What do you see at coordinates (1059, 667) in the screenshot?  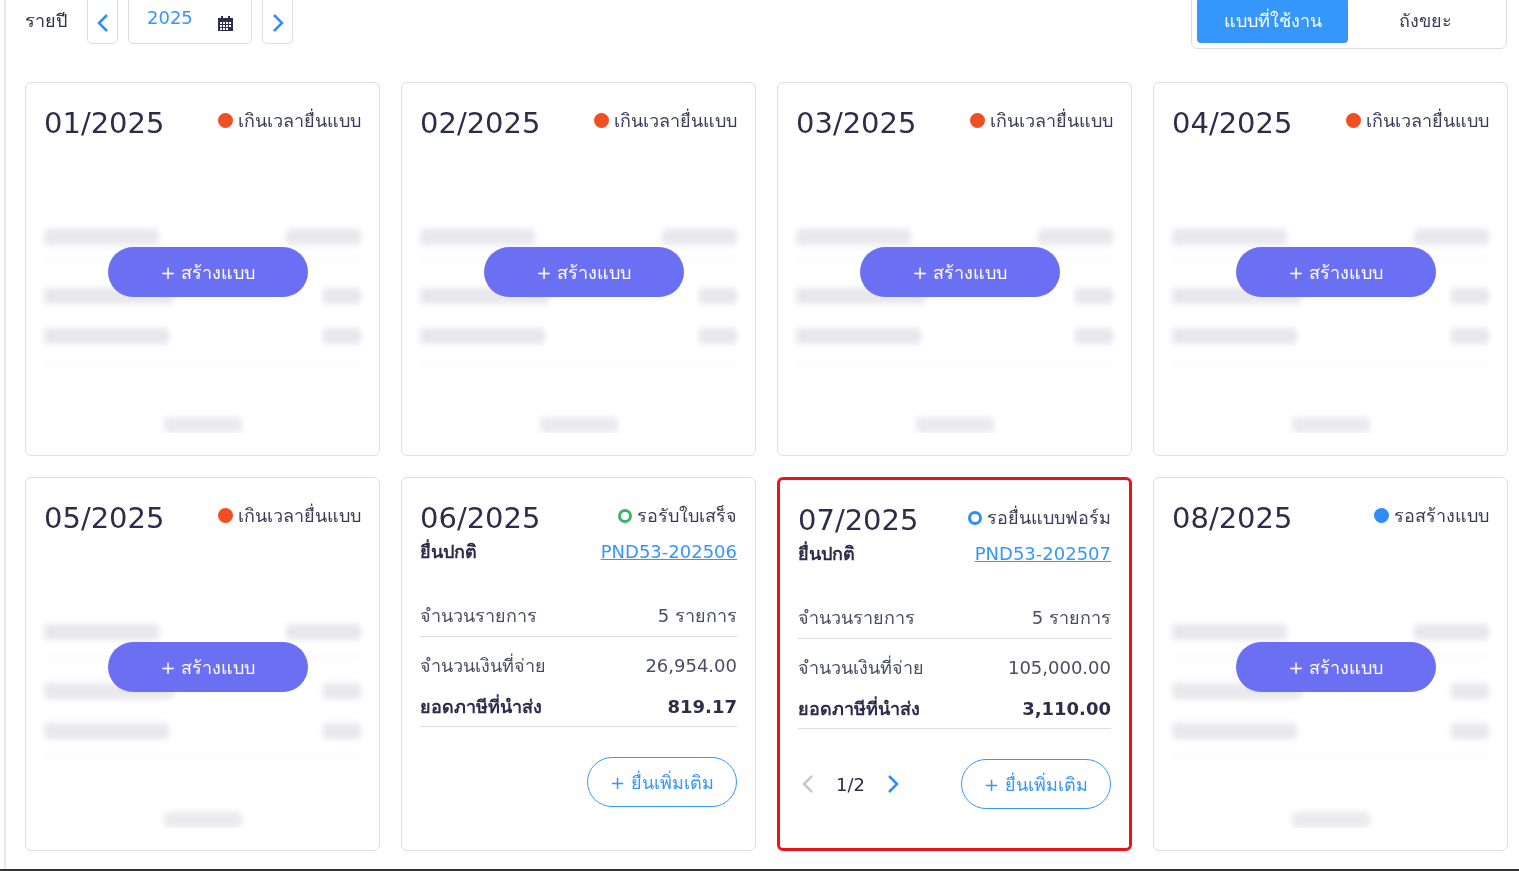 I see `row-value: 105,000.00` at bounding box center [1059, 667].